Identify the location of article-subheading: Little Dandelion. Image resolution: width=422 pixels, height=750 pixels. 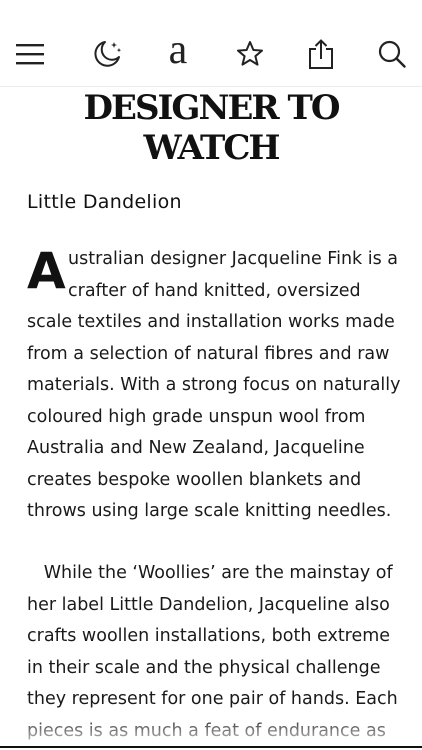
(104, 202).